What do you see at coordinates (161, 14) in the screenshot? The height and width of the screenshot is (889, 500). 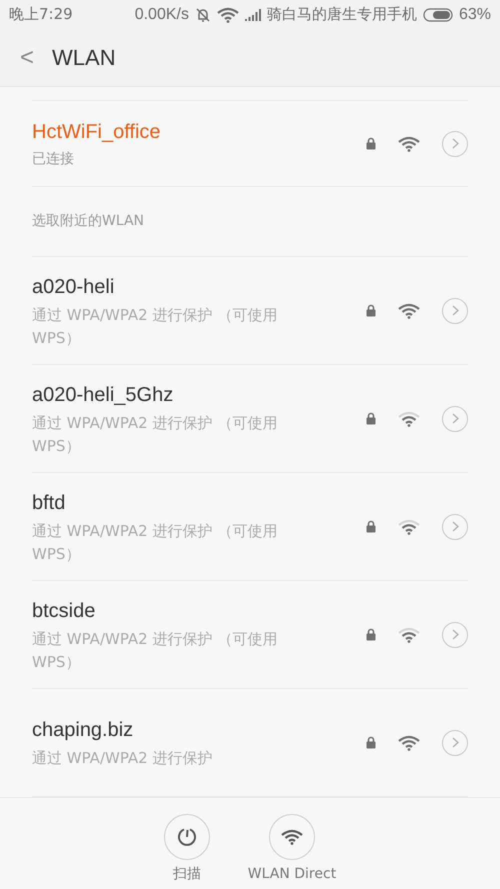 I see `network-speed: 0.00K/s` at bounding box center [161, 14].